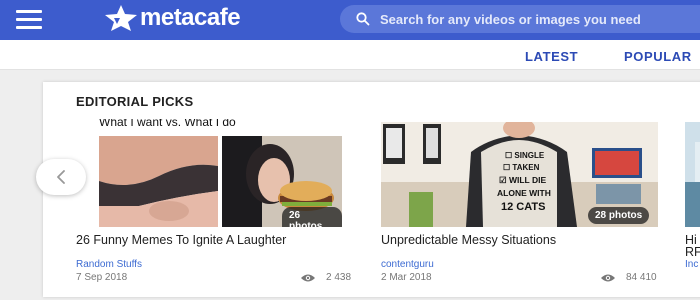 This screenshot has width=700, height=300. I want to click on view-count: 2 438, so click(339, 277).